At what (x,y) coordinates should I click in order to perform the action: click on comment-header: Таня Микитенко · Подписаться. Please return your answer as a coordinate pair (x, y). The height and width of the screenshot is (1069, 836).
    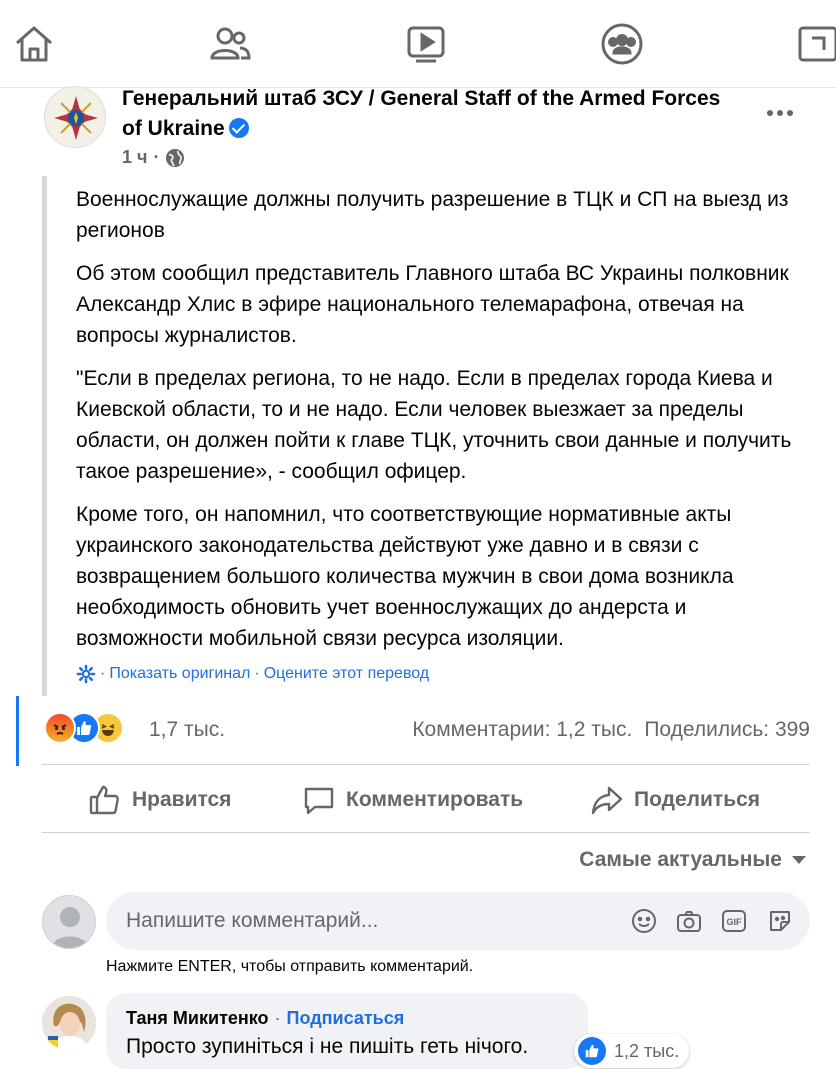
    Looking at the image, I should click on (265, 1018).